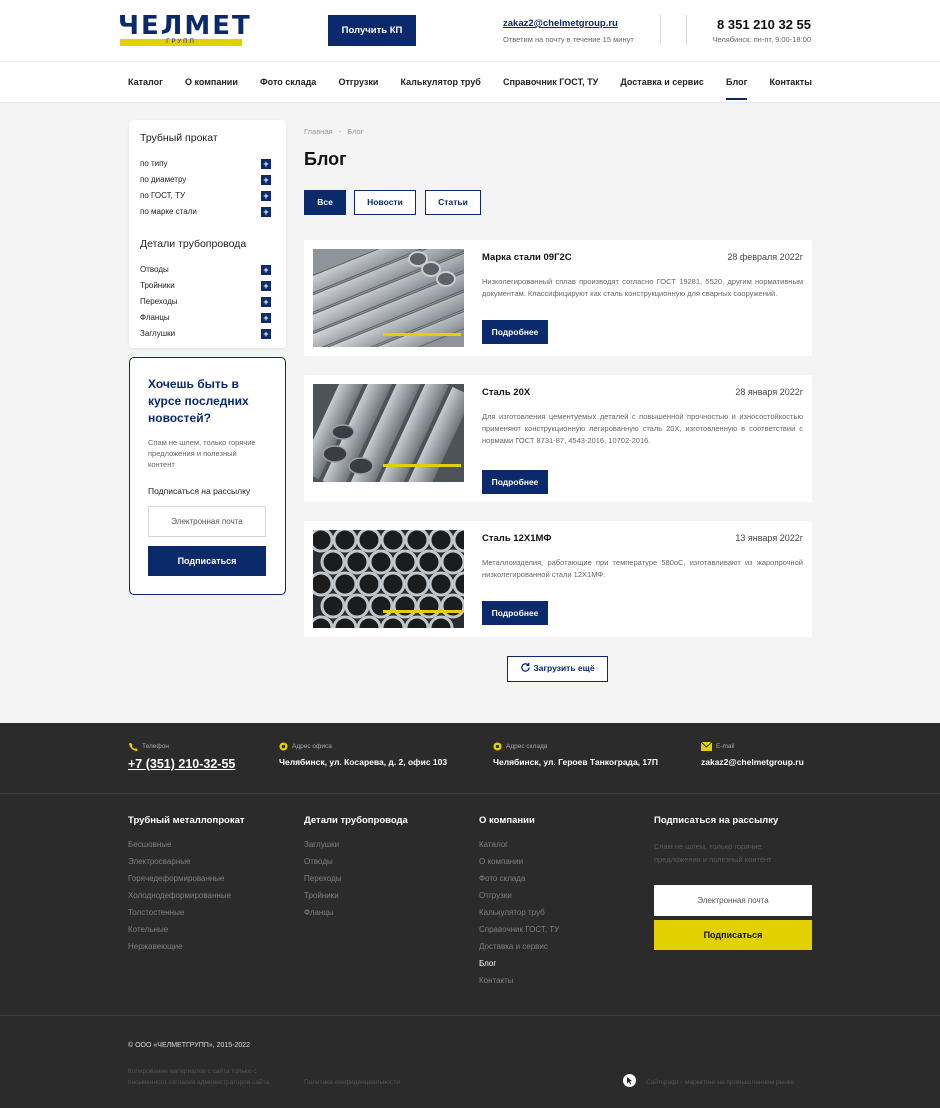  What do you see at coordinates (733, 900) in the screenshot?
I see `footer-email-input: Электронная почта` at bounding box center [733, 900].